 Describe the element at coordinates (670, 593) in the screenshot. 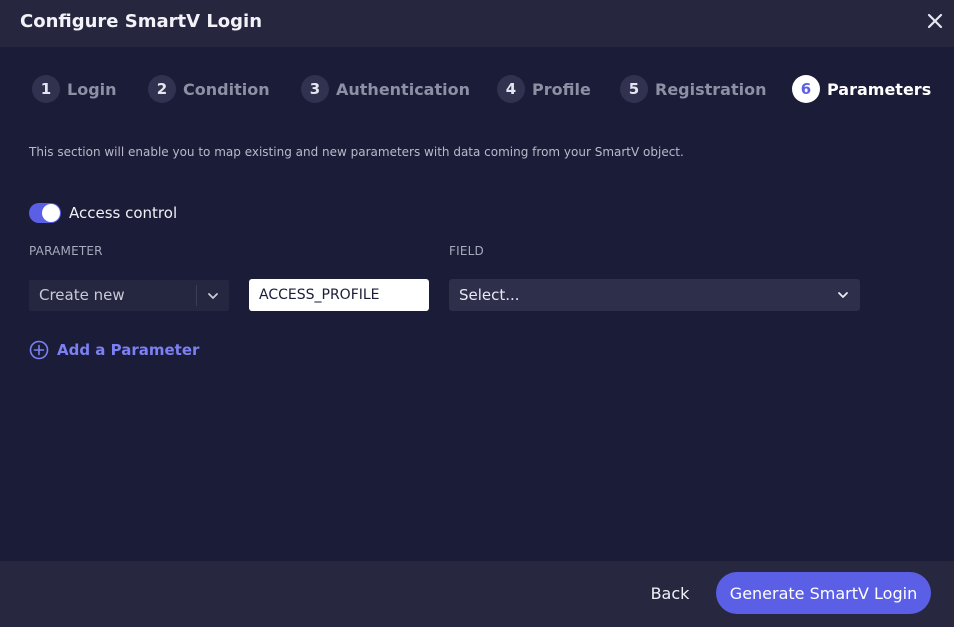

I see `back-button: Back` at that location.